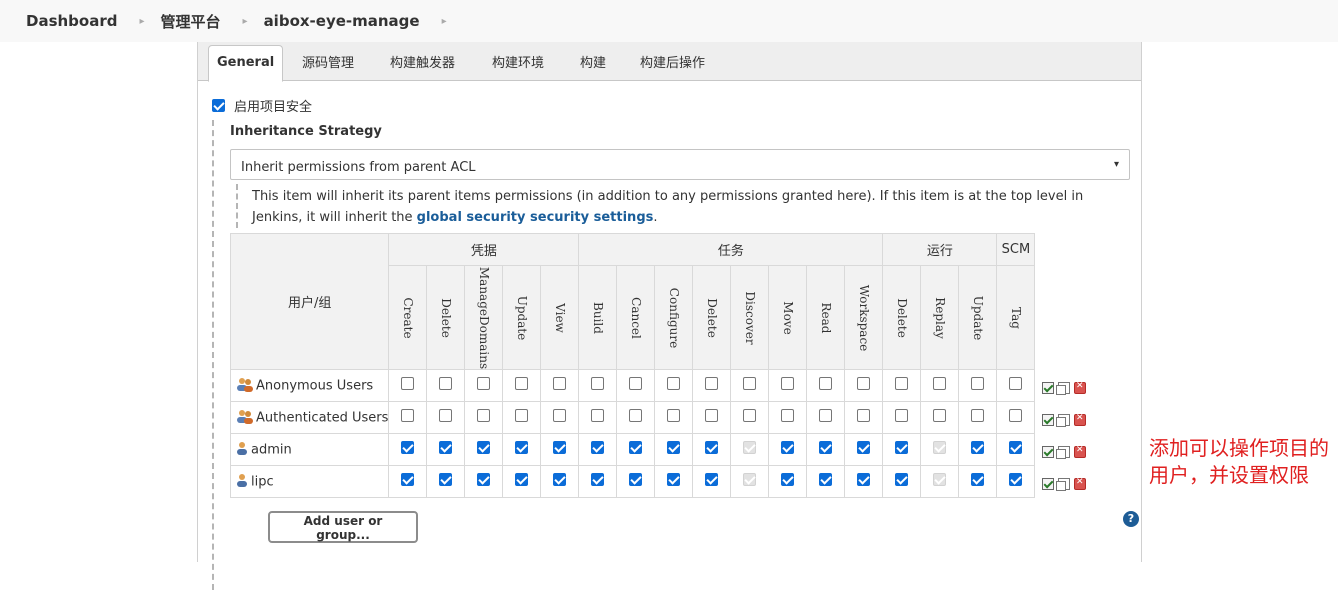  Describe the element at coordinates (328, 61) in the screenshot. I see `tab-scm: 源码管理` at that location.